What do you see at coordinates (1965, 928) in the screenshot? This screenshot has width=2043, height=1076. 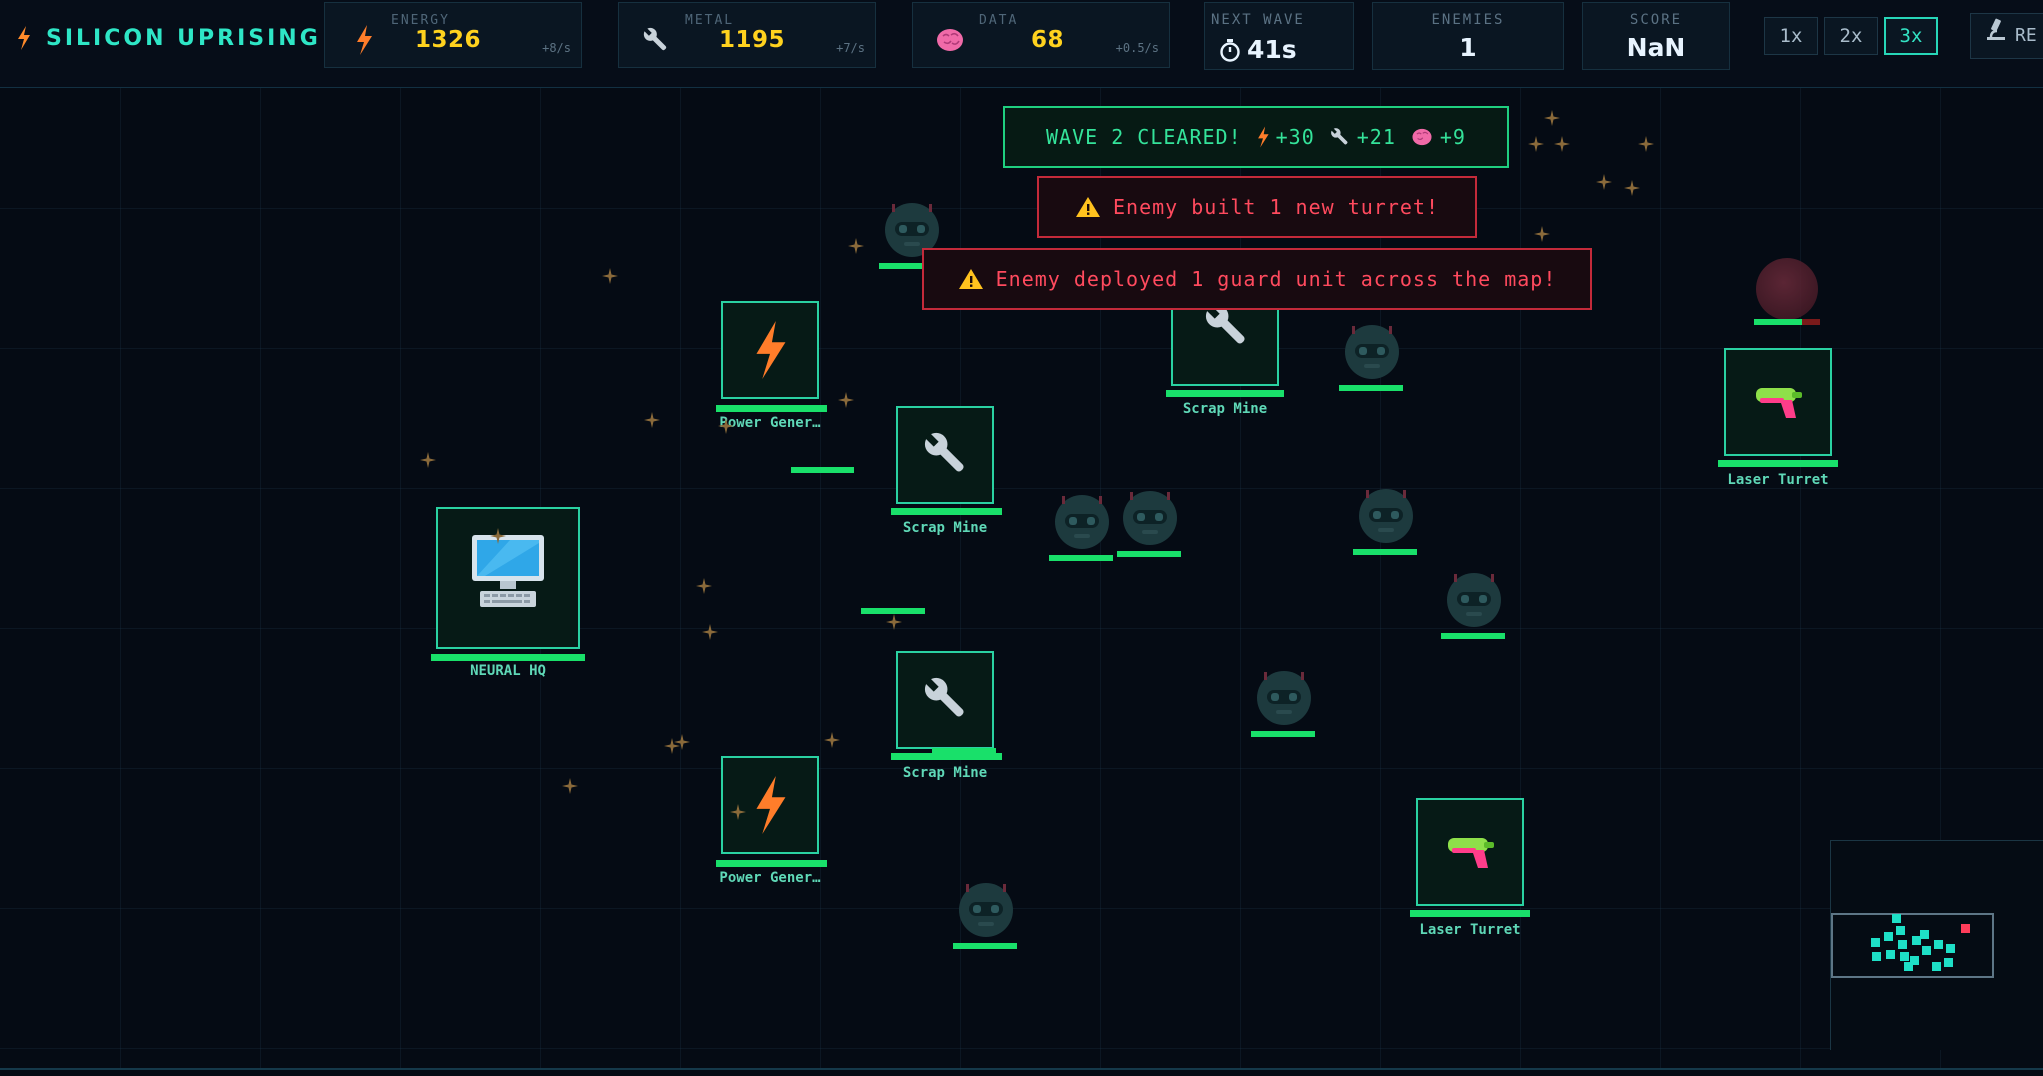 I see `minimap-enemy-dot` at bounding box center [1965, 928].